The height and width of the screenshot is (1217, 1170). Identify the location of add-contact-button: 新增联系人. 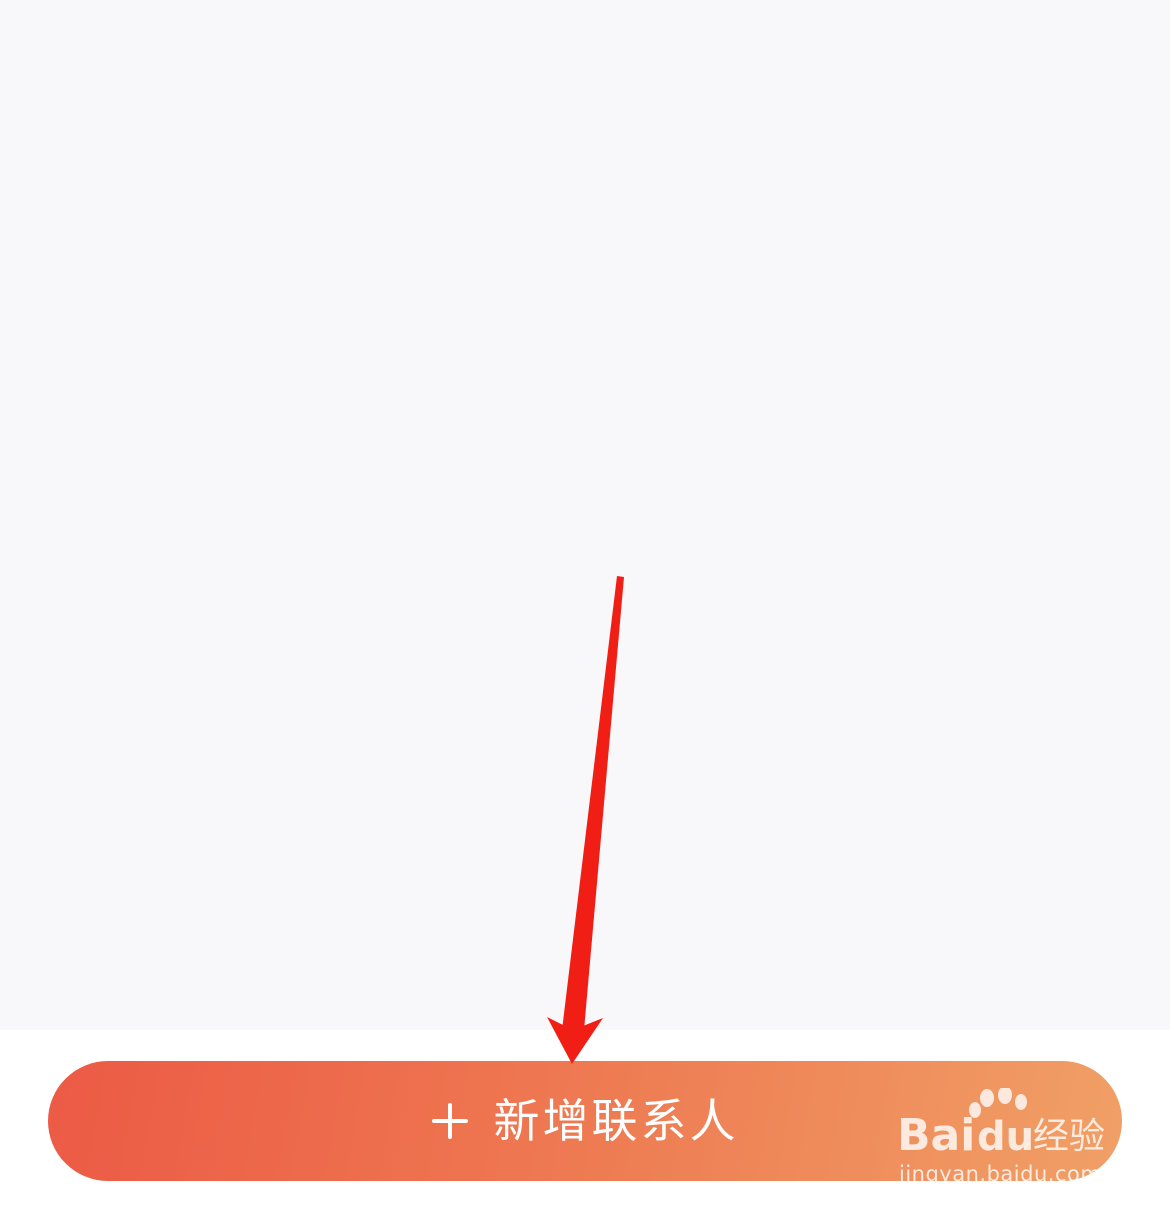
(585, 1121).